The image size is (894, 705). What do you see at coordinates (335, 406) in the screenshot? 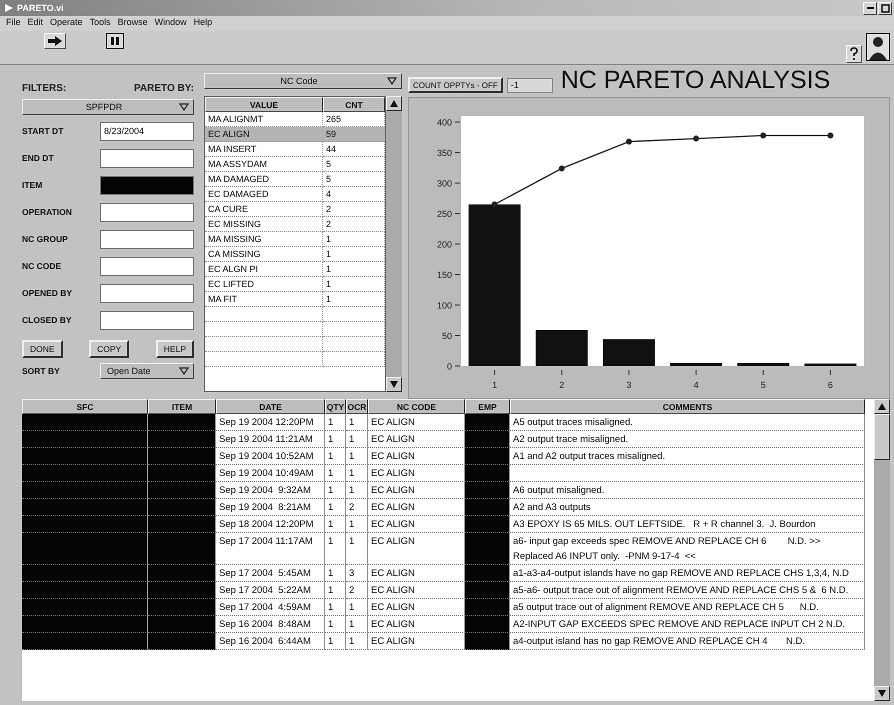
I see `column-header: QTY` at bounding box center [335, 406].